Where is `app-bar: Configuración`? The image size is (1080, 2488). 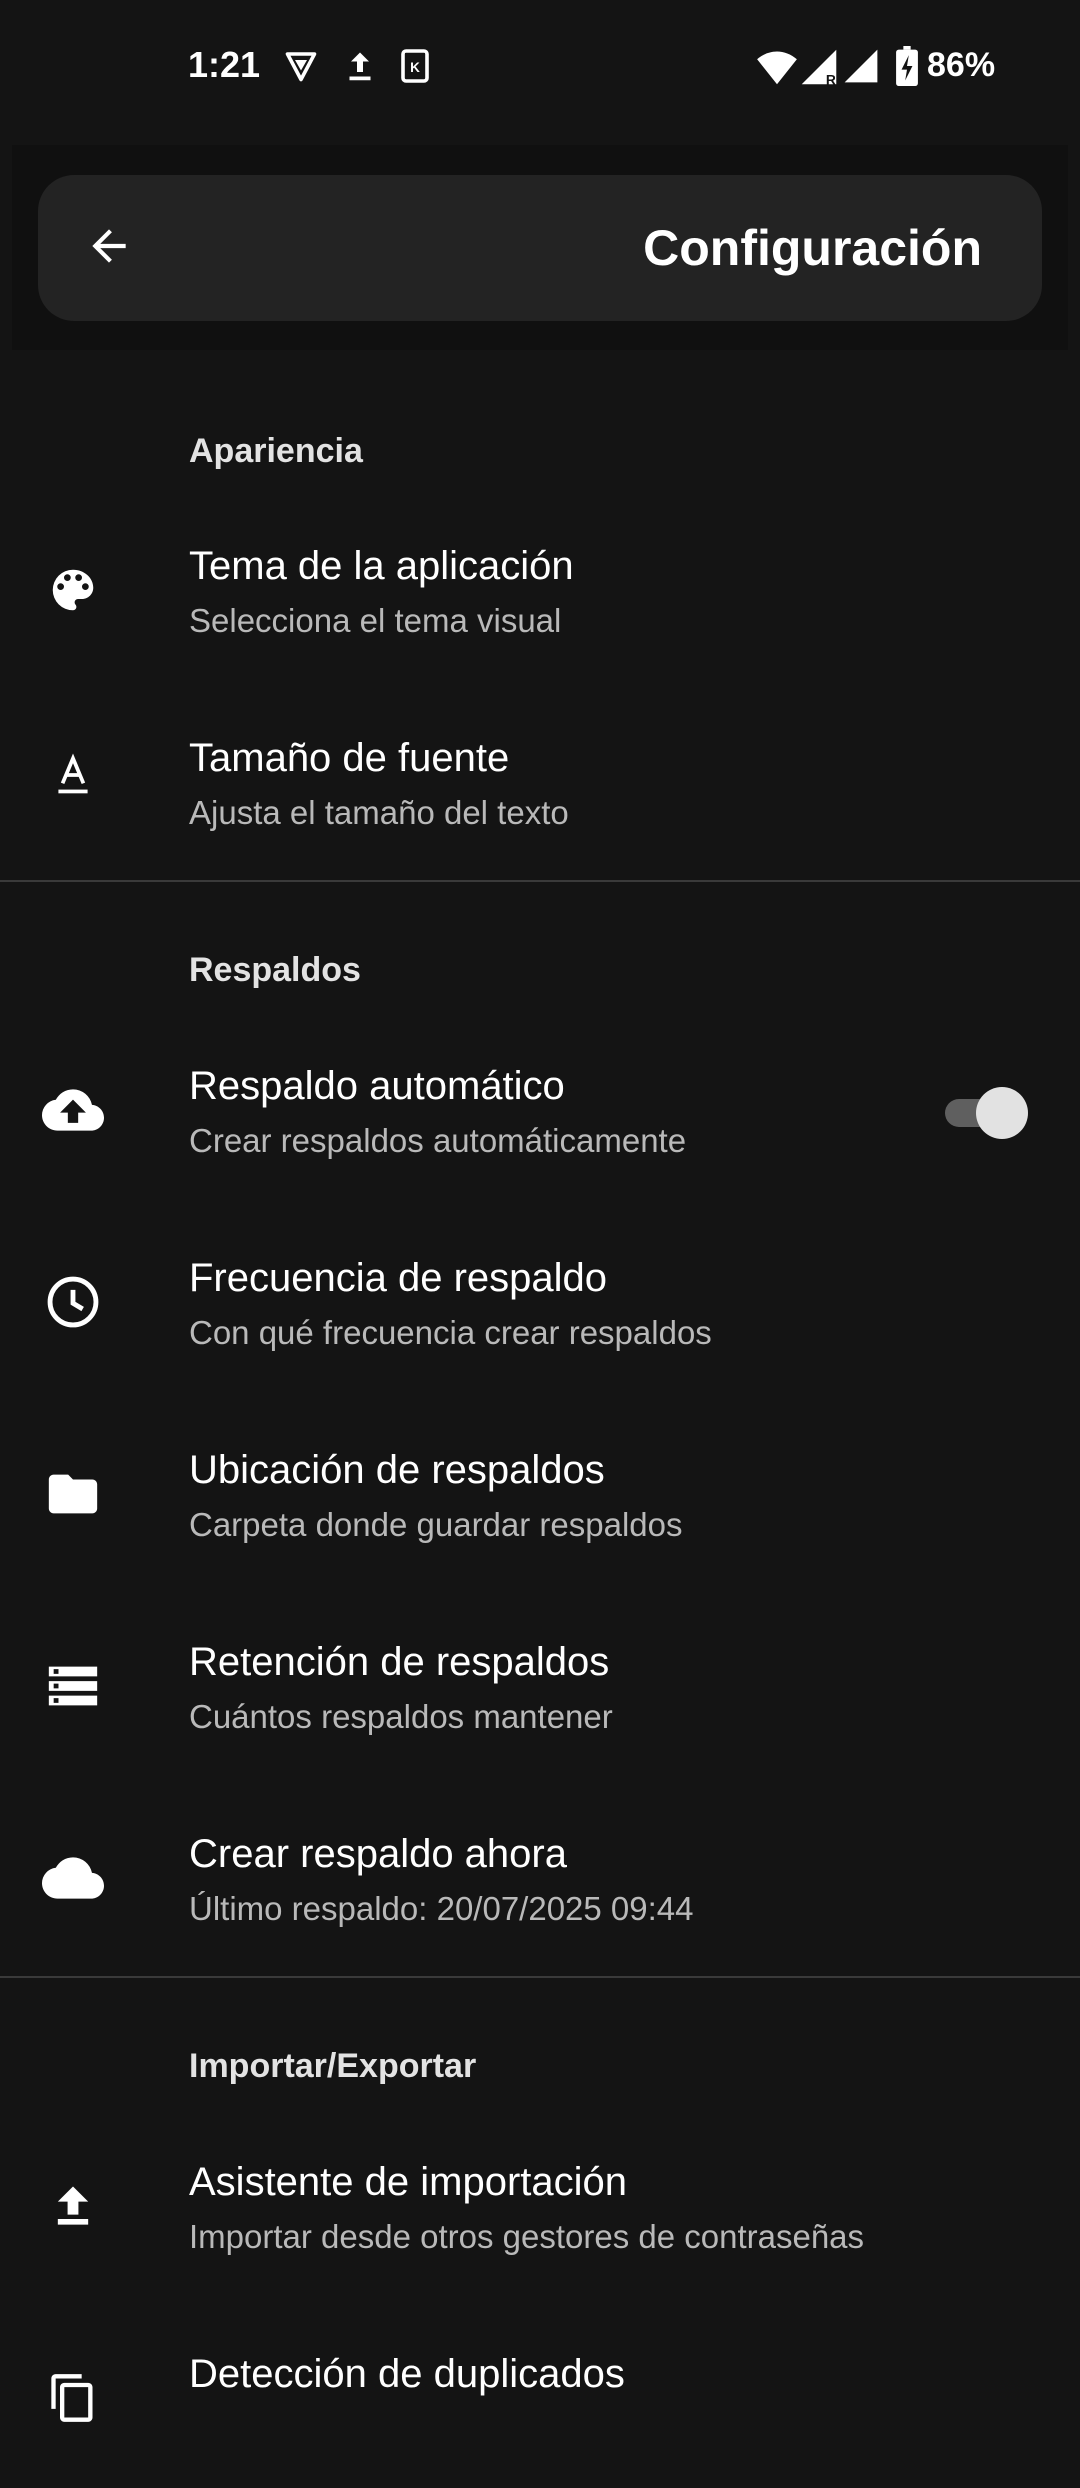
app-bar: Configuración is located at coordinates (540, 248).